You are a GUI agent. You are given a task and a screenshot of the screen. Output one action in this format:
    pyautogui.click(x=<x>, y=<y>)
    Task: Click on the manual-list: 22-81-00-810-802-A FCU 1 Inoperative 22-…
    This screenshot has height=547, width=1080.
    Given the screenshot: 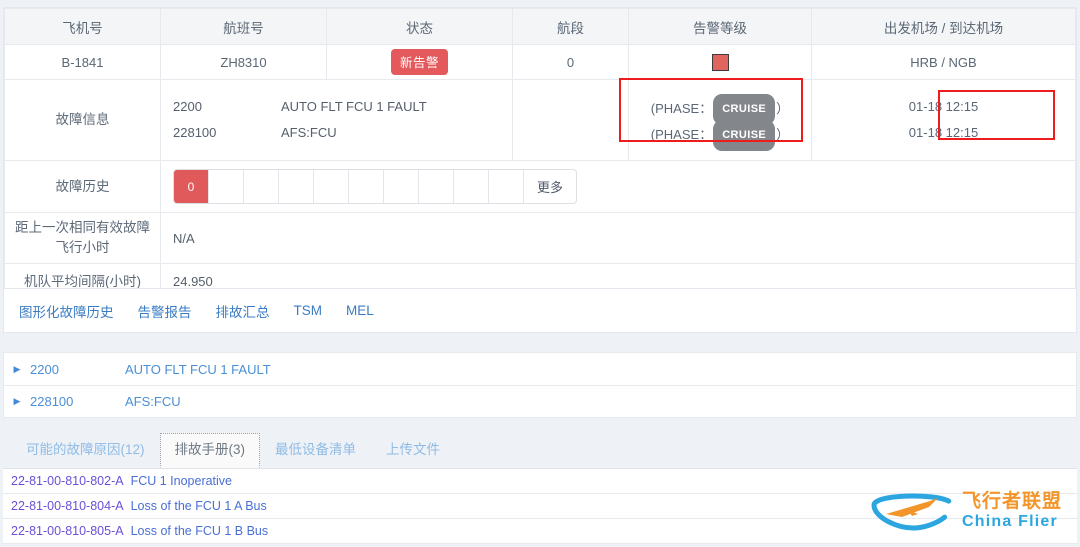 What is the action you would take?
    pyautogui.click(x=540, y=506)
    